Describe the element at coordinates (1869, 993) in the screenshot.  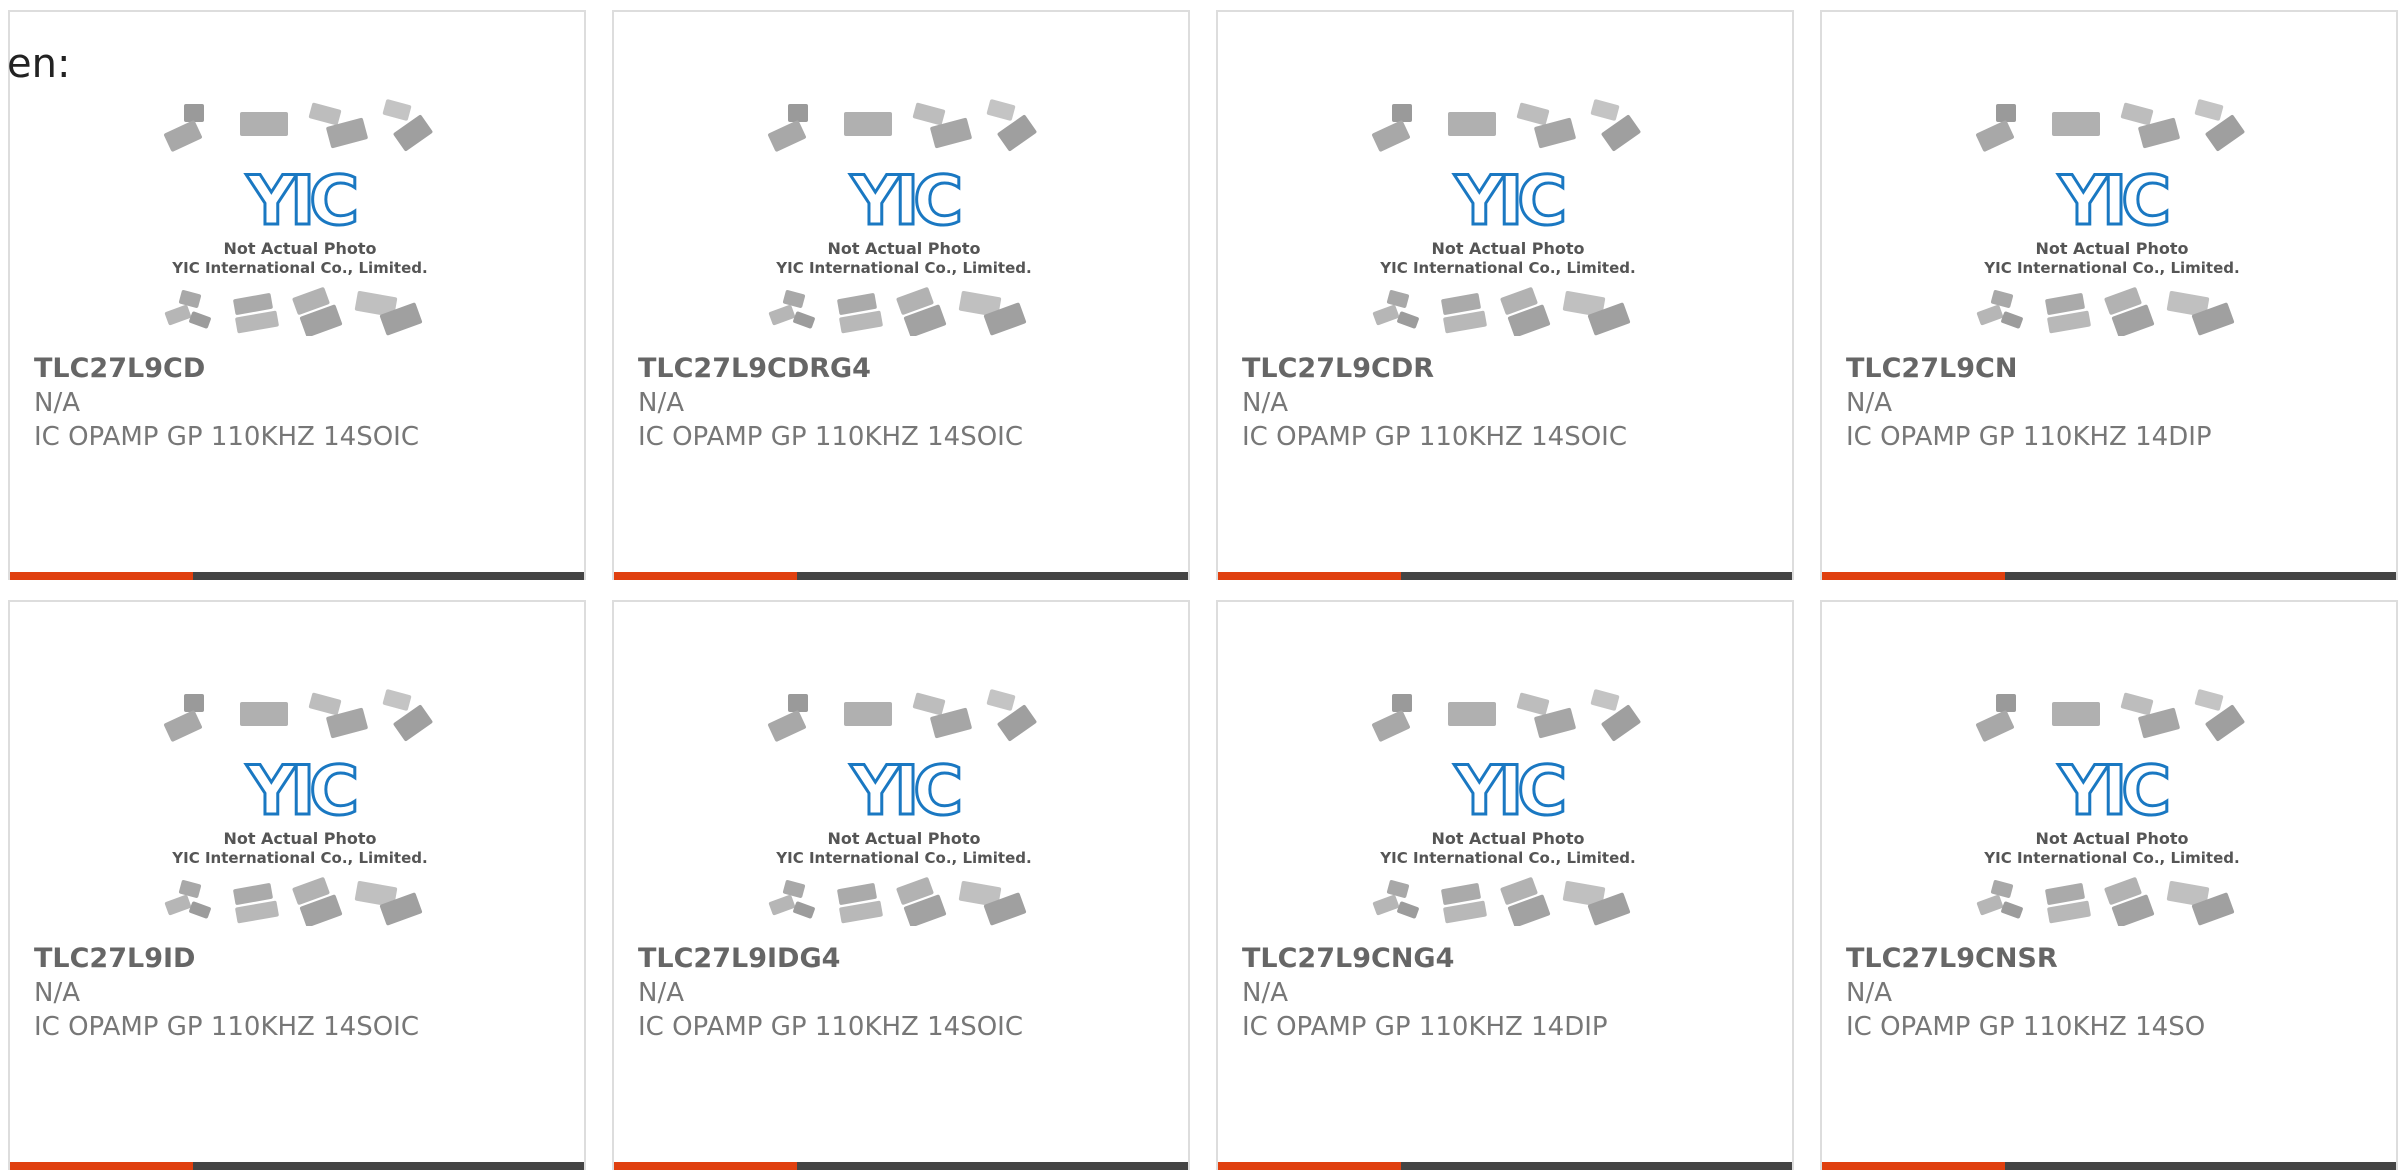
I see `manufacturer: N/A` at that location.